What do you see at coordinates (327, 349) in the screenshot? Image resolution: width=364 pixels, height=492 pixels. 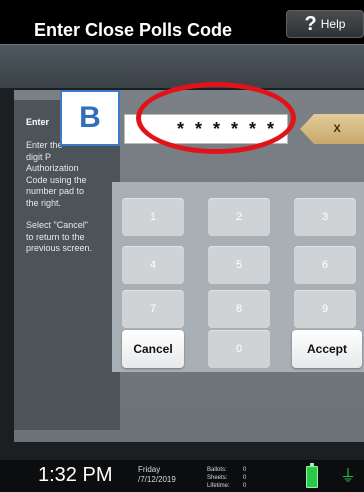 I see `accept-button: Accept` at bounding box center [327, 349].